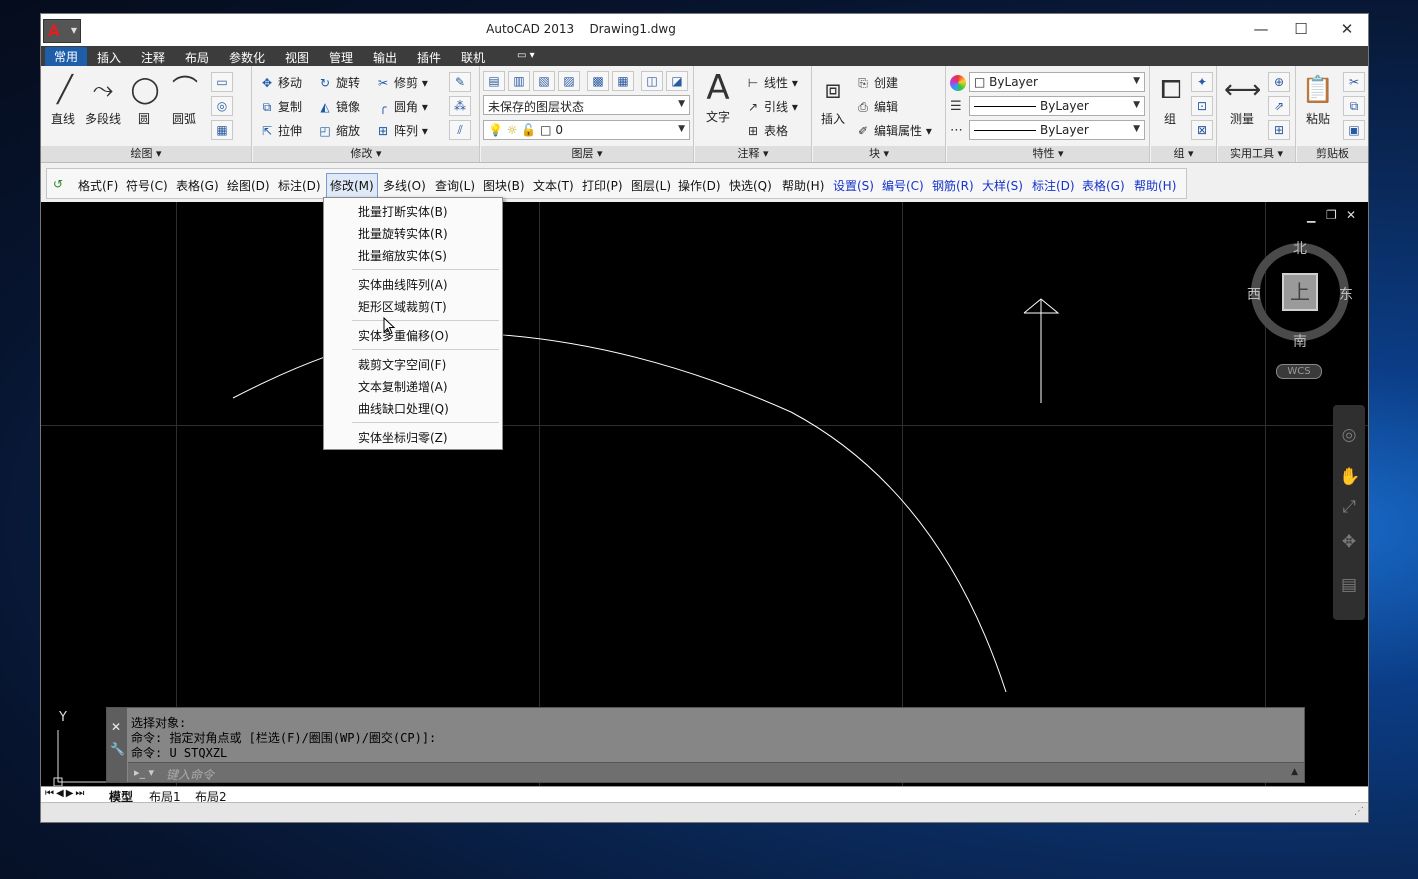 The width and height of the screenshot is (1418, 879). What do you see at coordinates (586, 105) in the screenshot?
I see `layer-state-combo: 未保存的图层状态 ▼` at bounding box center [586, 105].